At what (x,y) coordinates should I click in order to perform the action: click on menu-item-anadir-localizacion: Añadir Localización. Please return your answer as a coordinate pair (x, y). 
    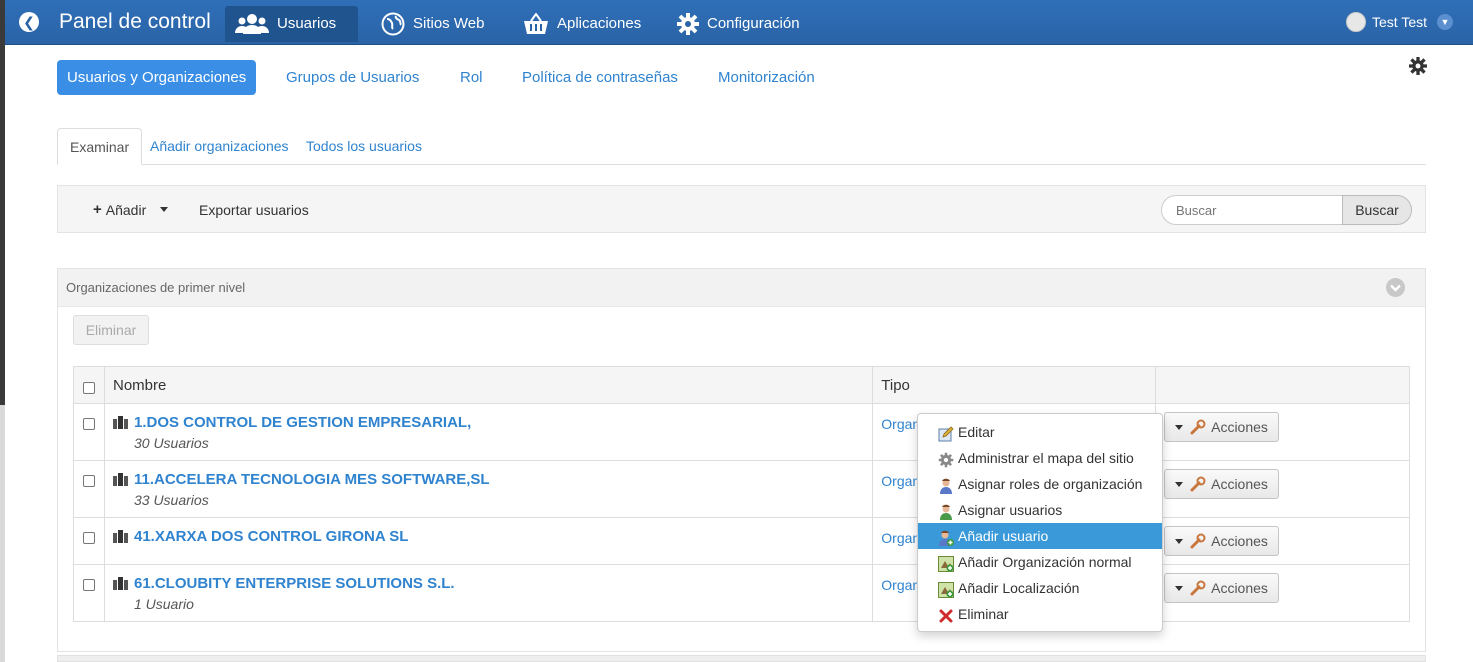
    Looking at the image, I should click on (1040, 588).